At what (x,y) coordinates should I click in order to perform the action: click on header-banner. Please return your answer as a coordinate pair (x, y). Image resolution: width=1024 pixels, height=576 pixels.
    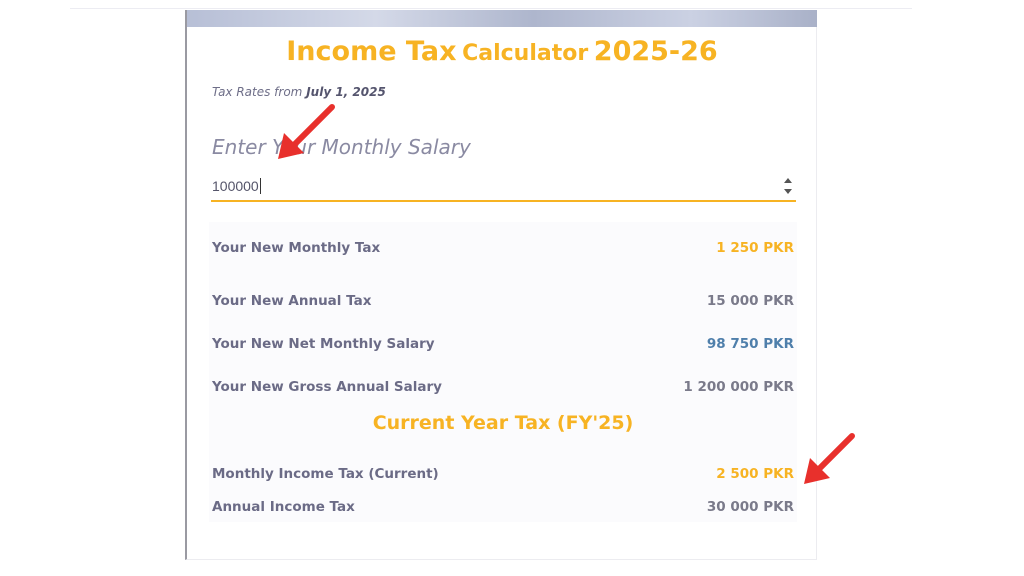
    Looking at the image, I should click on (502, 18).